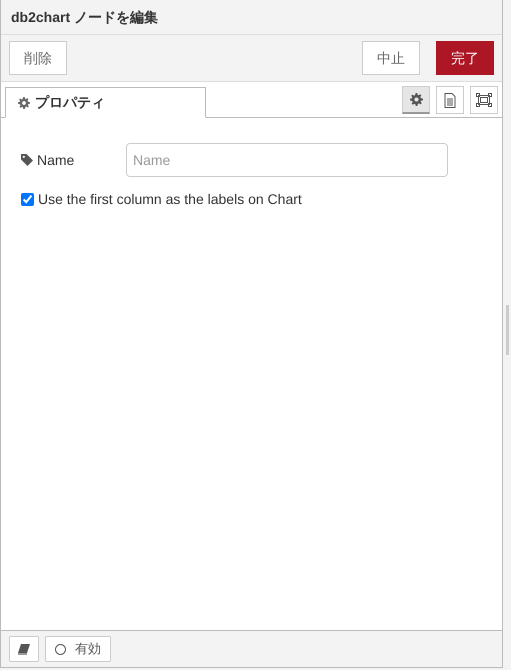 The image size is (511, 670). I want to click on field-label: Name, so click(55, 160).